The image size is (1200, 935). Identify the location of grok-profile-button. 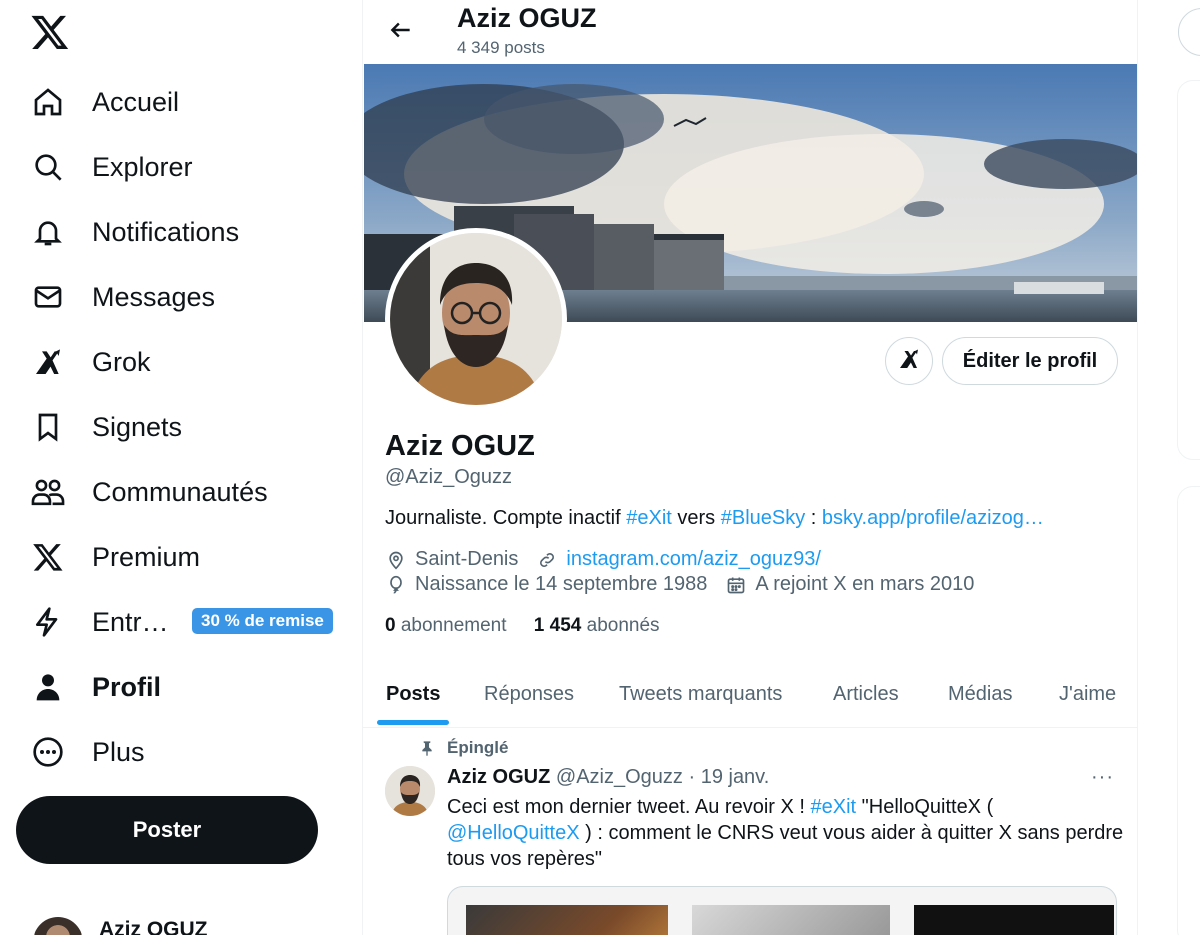
(909, 361).